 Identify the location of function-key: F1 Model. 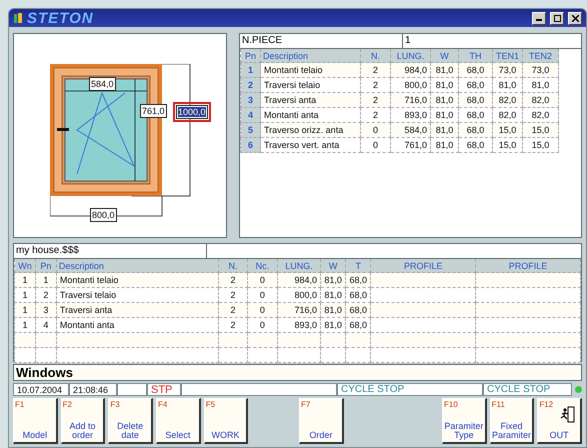
(35, 421).